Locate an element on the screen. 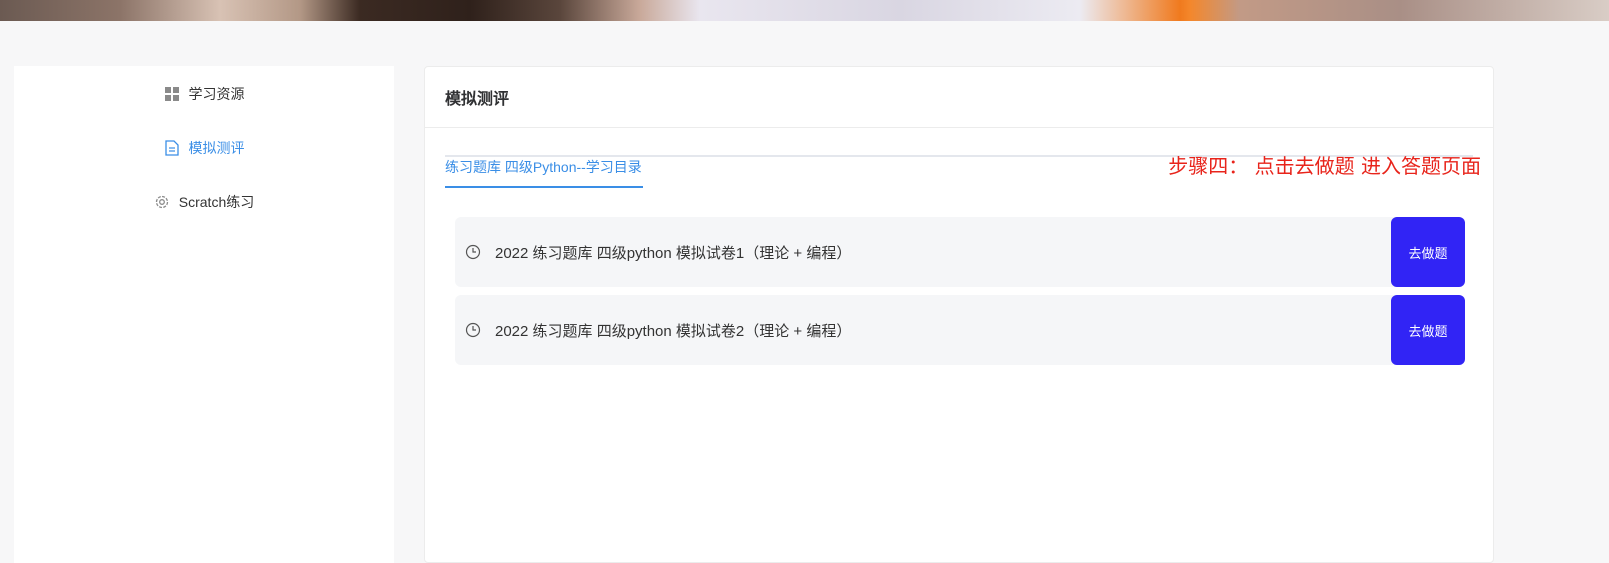  exam-title: 2022 练习题库 四级python 模拟试卷1（理论 + 编程） is located at coordinates (673, 253).